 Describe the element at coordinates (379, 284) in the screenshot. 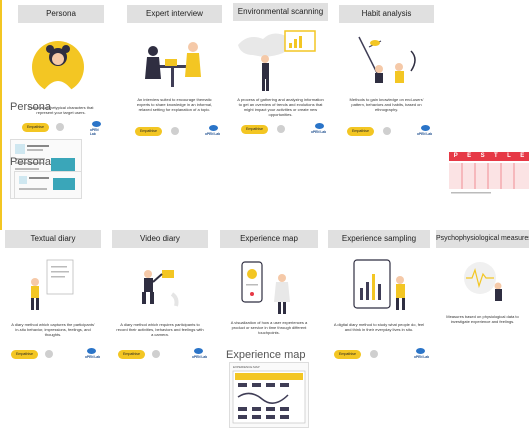

I see `experience-sampling-illustration` at that location.